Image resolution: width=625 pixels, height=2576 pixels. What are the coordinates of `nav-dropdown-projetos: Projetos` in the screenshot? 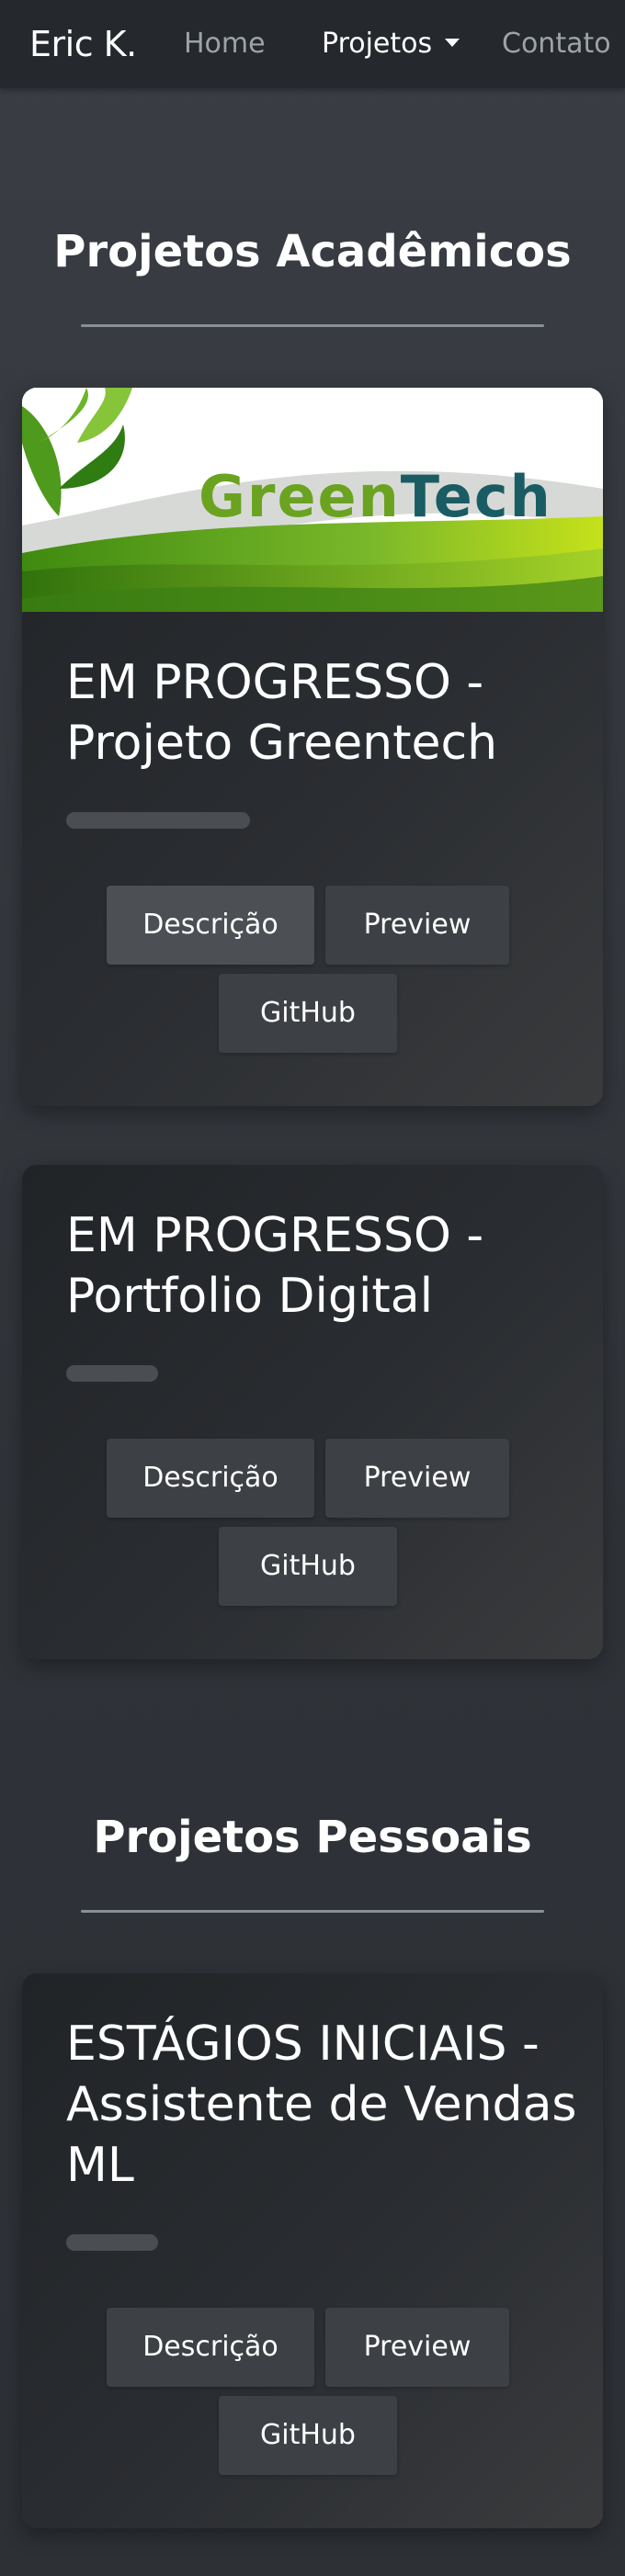 It's located at (391, 44).